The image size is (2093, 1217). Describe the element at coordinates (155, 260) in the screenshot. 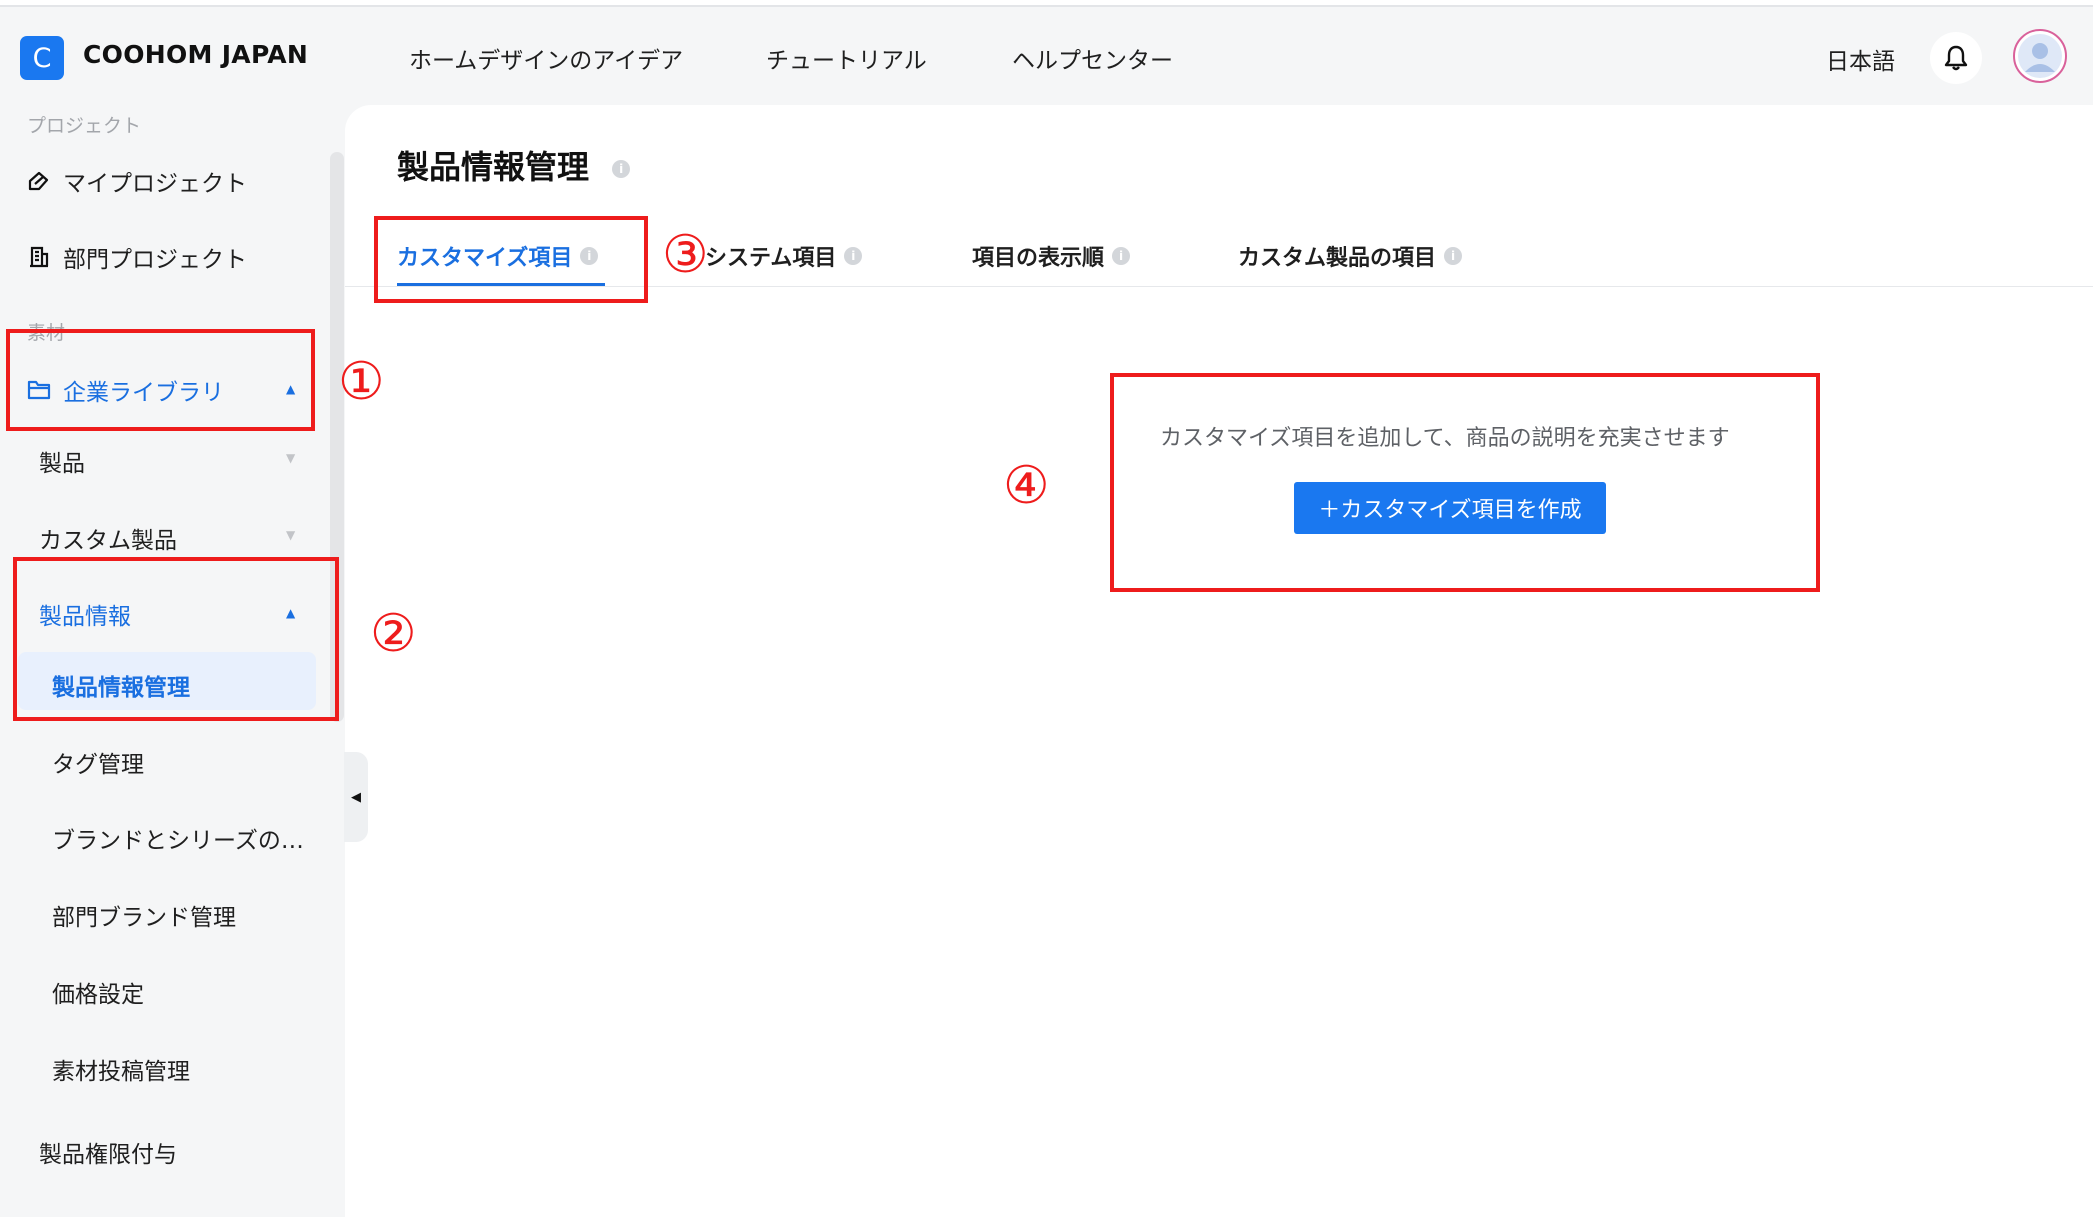

I see `sidebar-item-label: 部門プロジェクト` at that location.